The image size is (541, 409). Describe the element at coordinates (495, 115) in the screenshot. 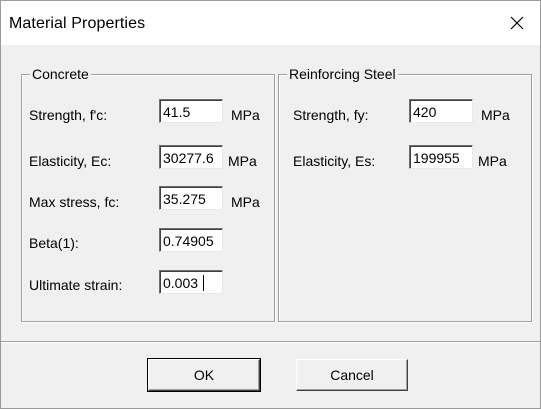

I see `steel-strength-unit: MPa` at that location.